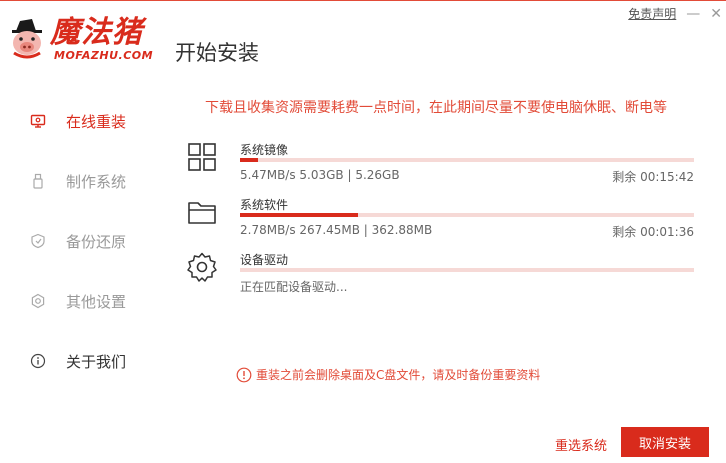  I want to click on folder-icon, so click(202, 213).